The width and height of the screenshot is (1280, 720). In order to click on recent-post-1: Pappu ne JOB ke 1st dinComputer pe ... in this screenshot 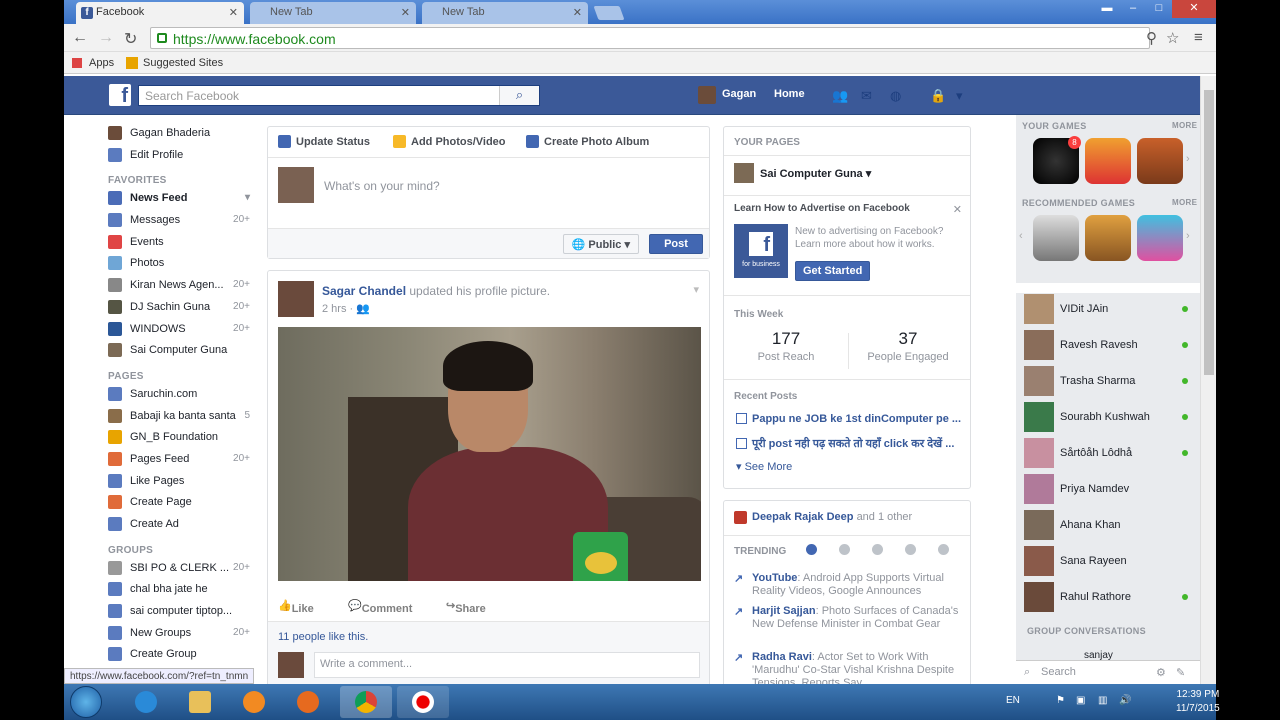, I will do `click(850, 419)`.